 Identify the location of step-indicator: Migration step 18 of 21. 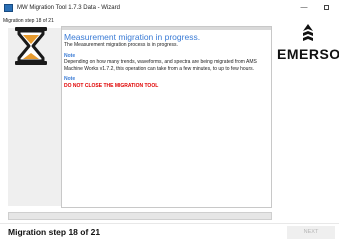
(28, 21).